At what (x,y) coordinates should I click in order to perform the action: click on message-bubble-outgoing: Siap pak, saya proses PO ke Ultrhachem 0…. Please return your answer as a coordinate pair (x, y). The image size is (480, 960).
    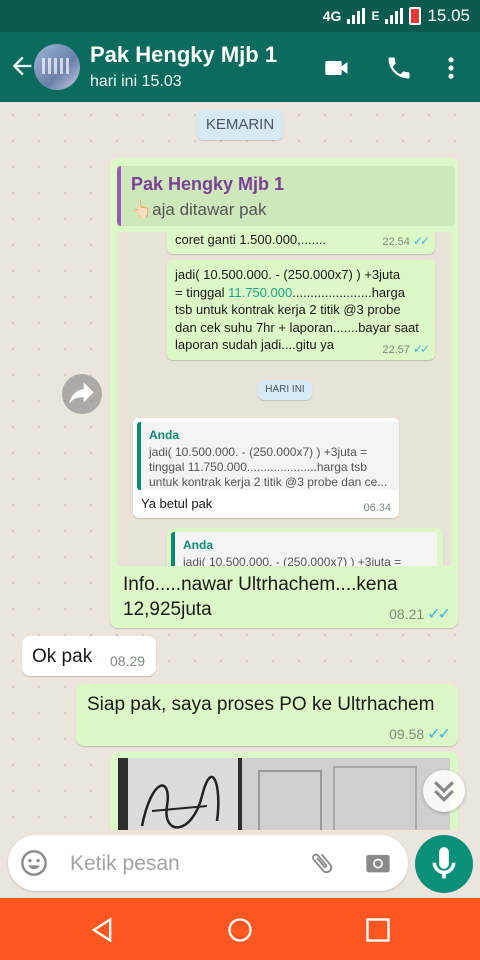
    Looking at the image, I should click on (267, 715).